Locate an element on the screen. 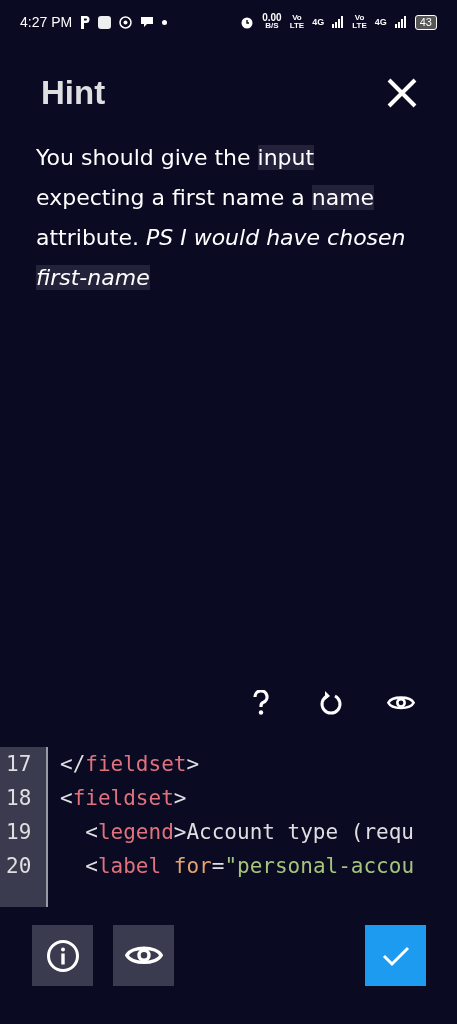 The height and width of the screenshot is (1024, 457). hint-text: You should give the input expecting a first name a name attribute. PS I would have chosen first-name is located at coordinates (221, 218).